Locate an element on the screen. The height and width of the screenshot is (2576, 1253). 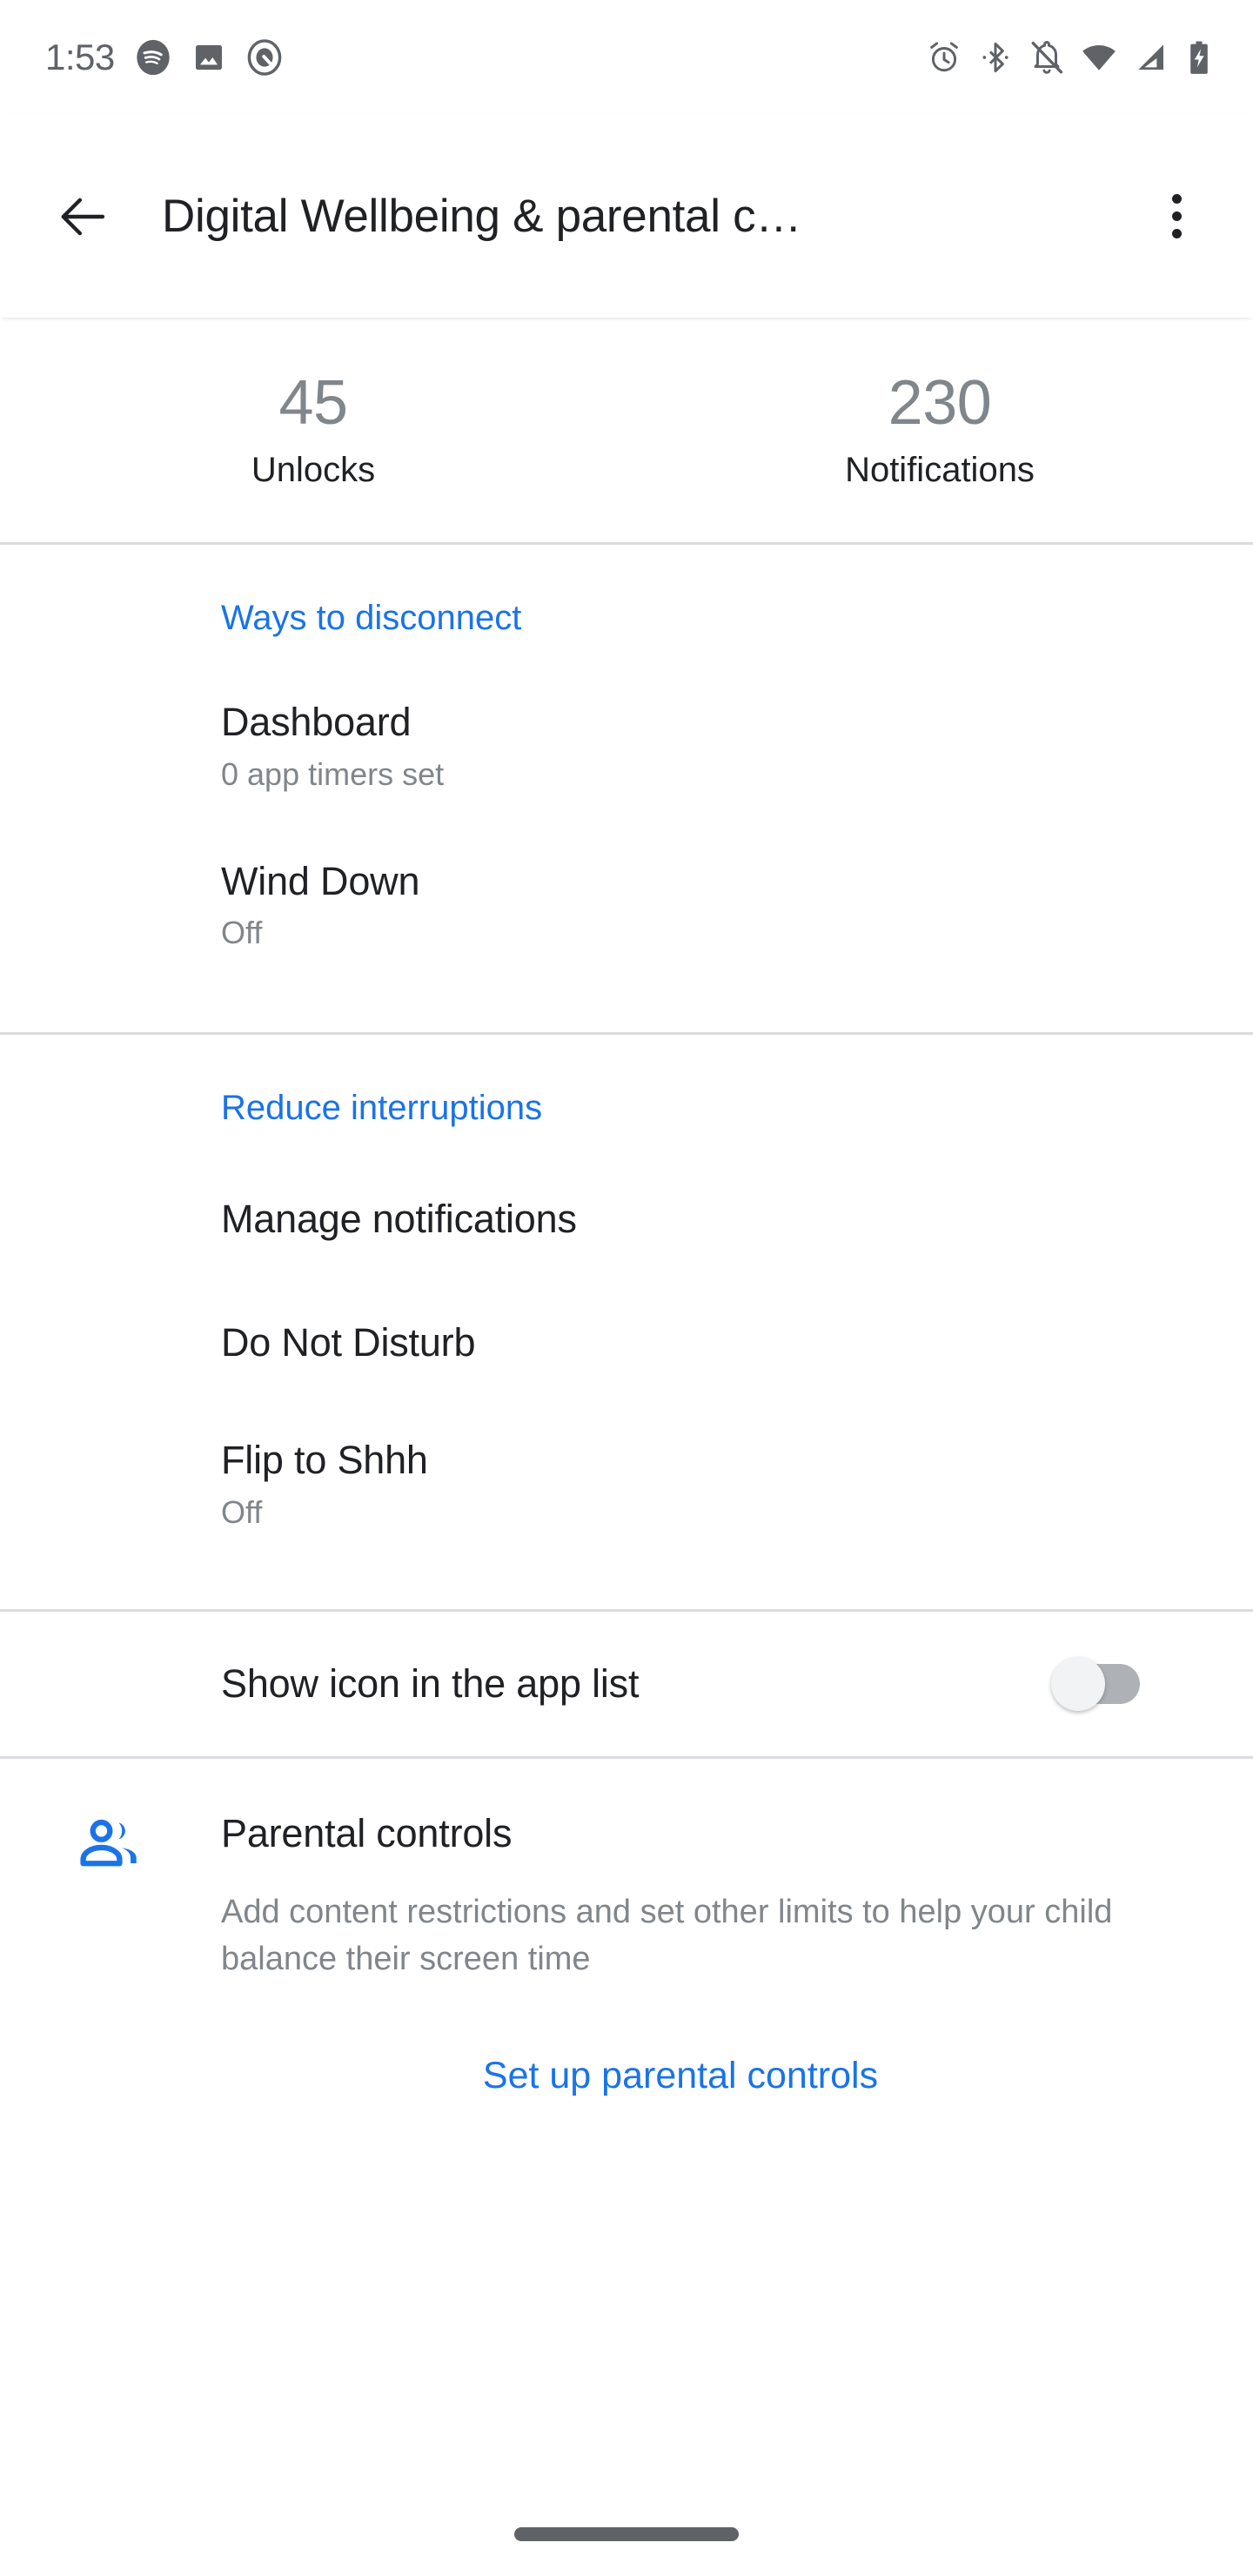
list-item-dashboard: Dashboard 0 app timers set is located at coordinates (626, 747).